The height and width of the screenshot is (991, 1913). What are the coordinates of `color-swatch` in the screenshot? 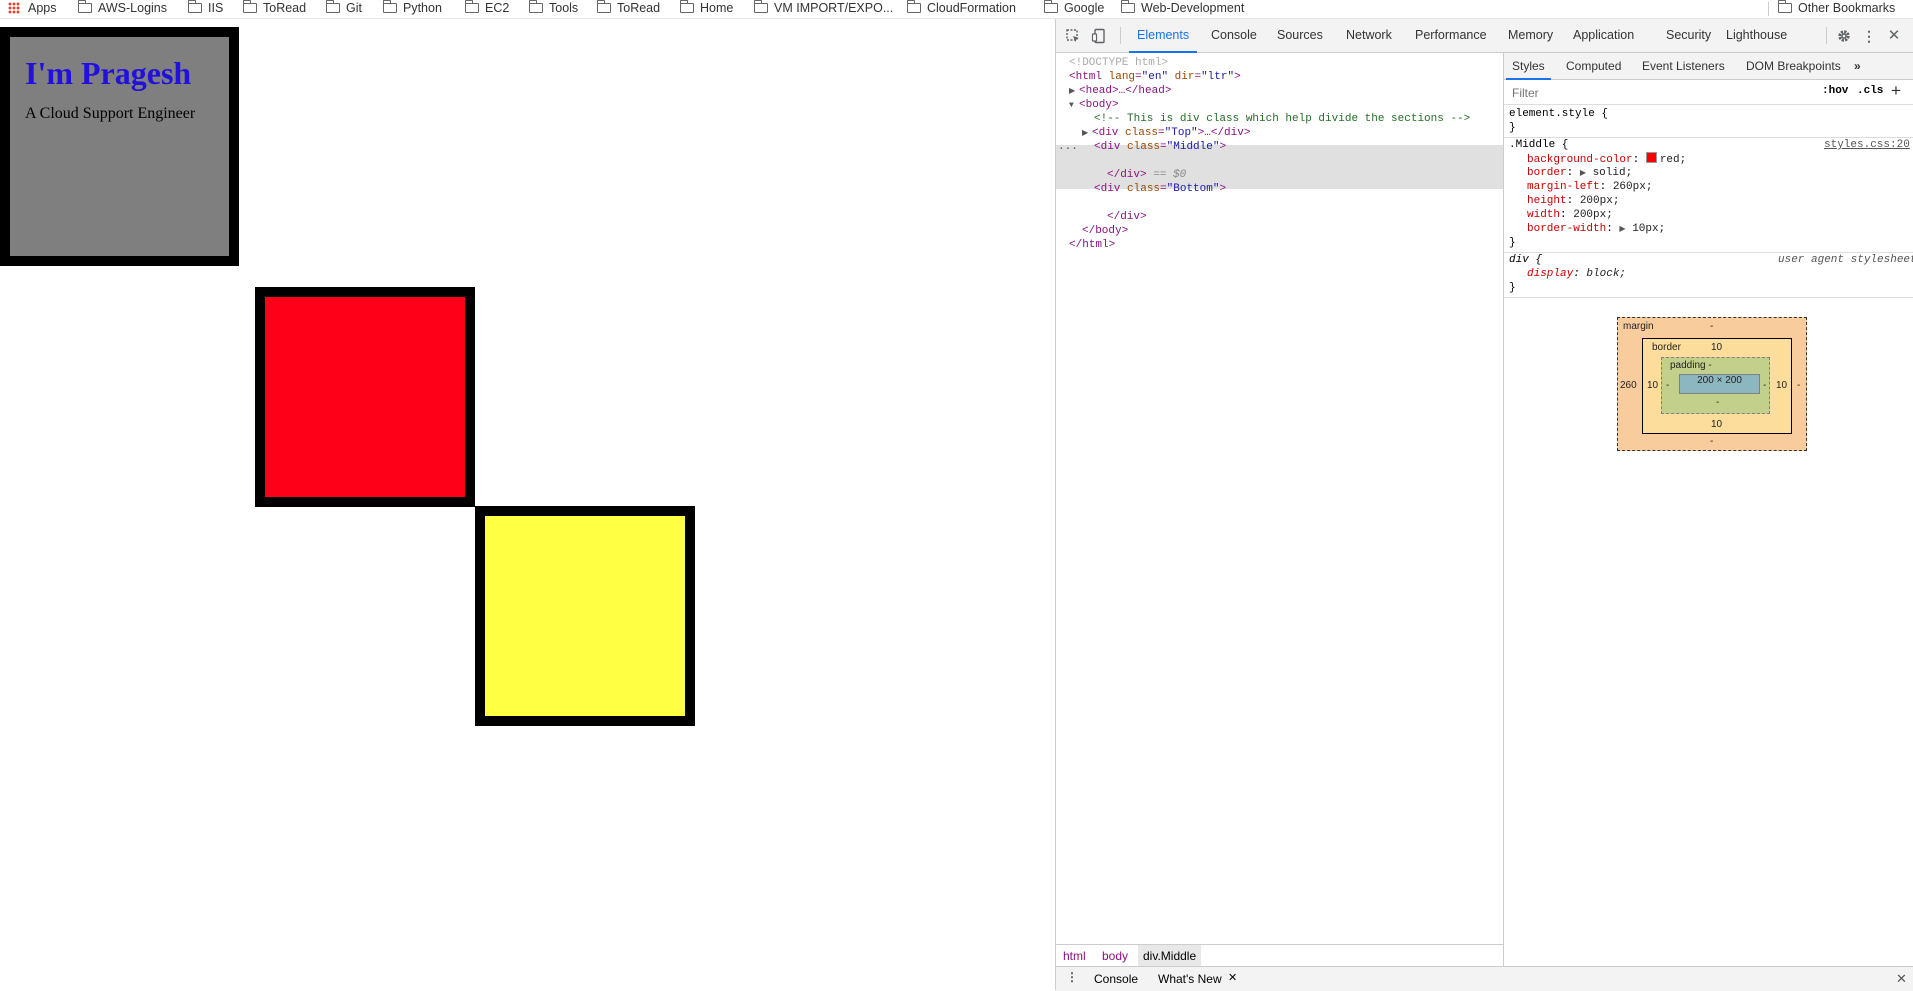 It's located at (1651, 157).